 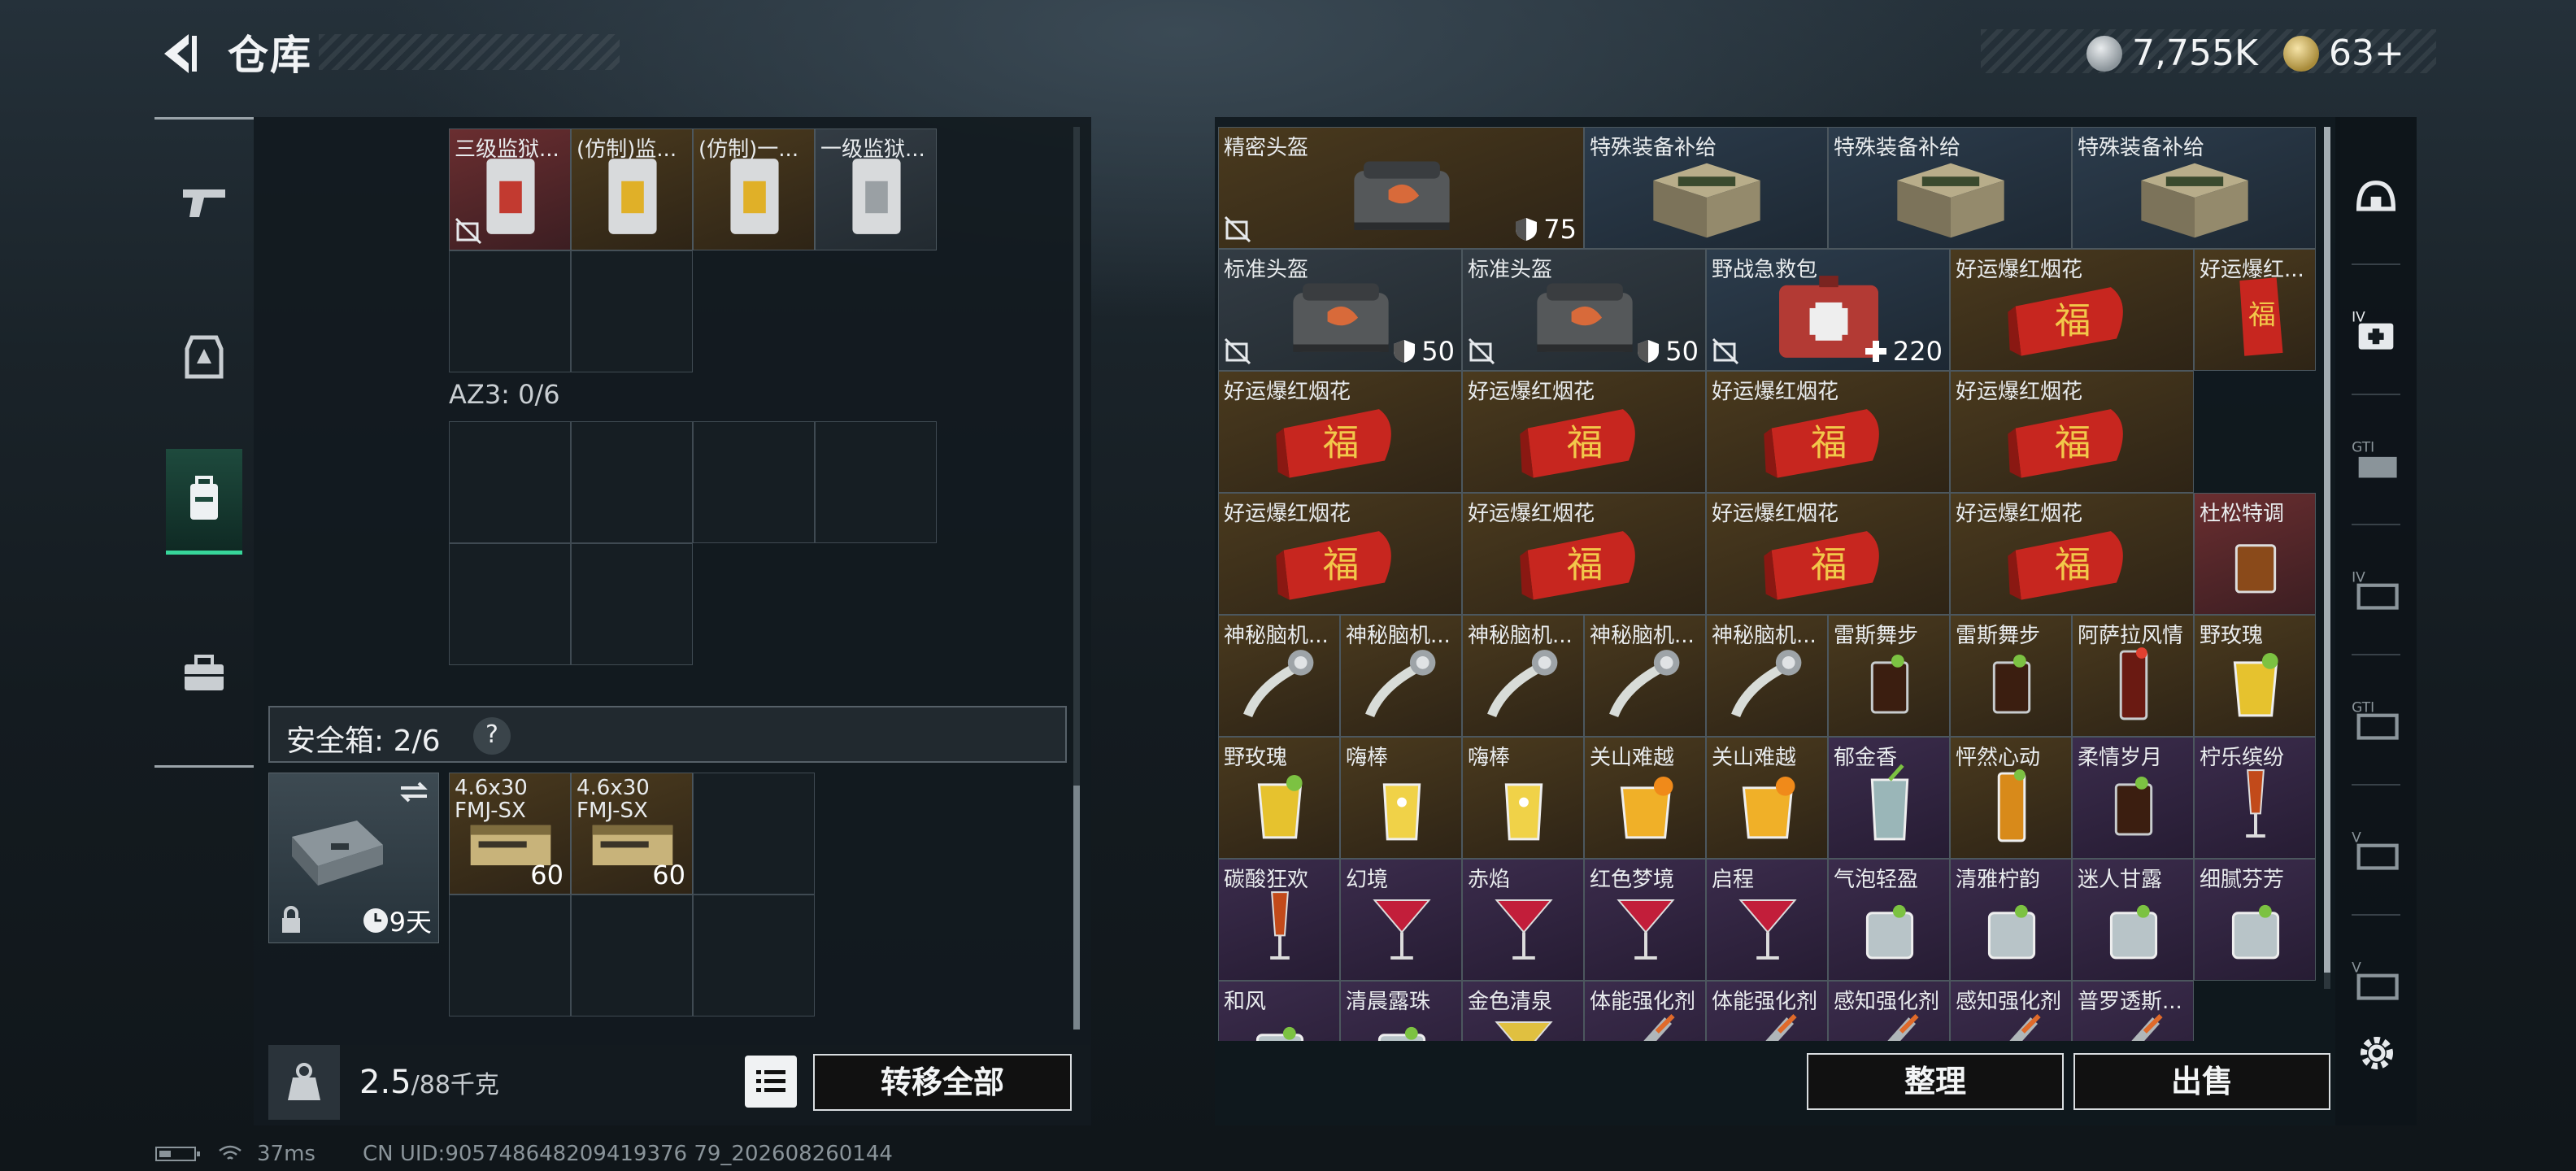 What do you see at coordinates (204, 443) in the screenshot?
I see `category-nav` at bounding box center [204, 443].